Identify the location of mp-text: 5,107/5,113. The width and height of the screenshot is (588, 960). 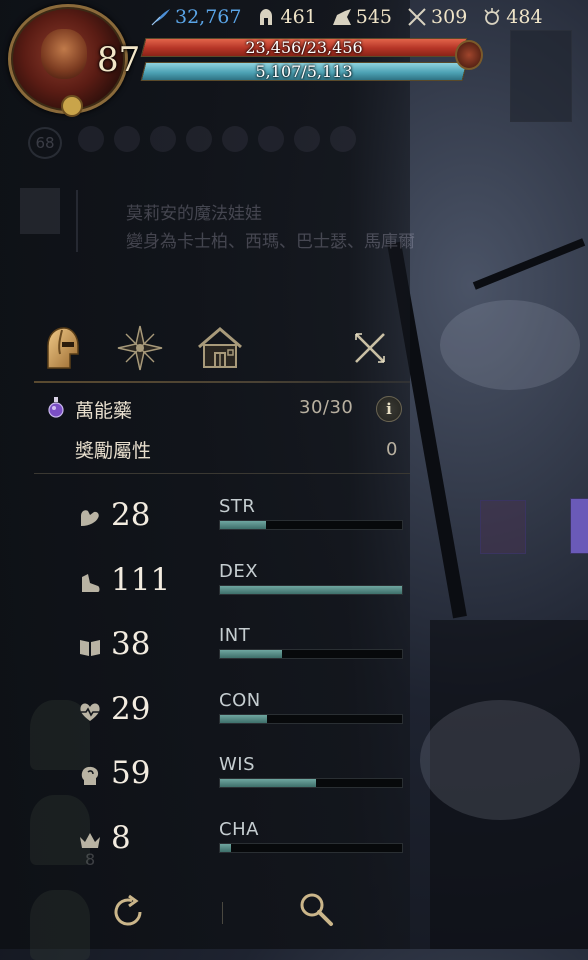
(304, 71).